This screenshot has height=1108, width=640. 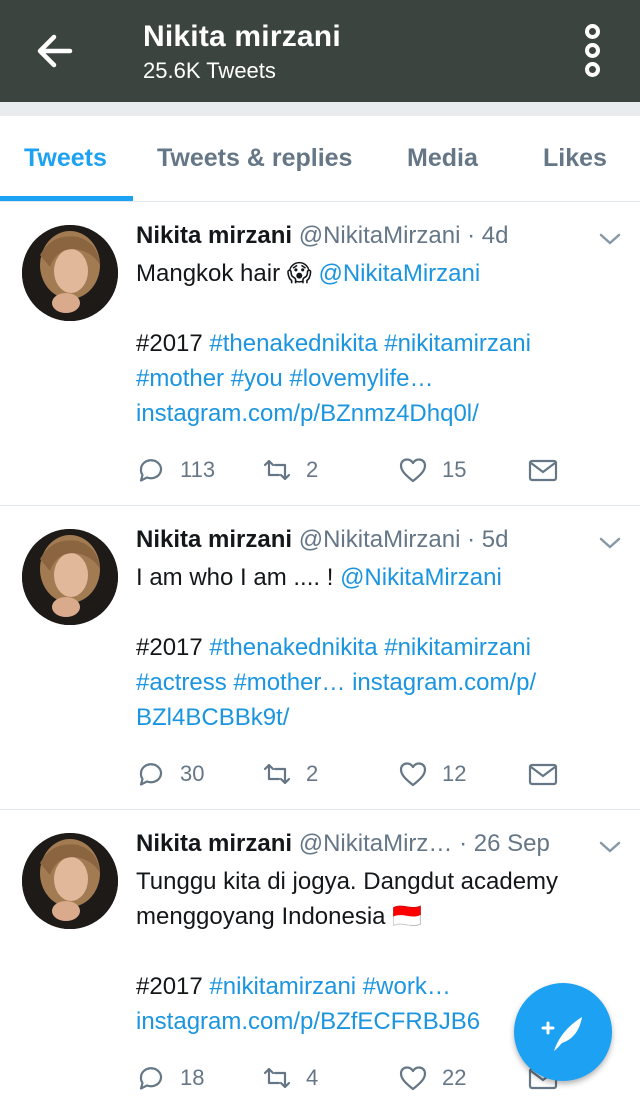 I want to click on like-count: 22, so click(x=454, y=1077).